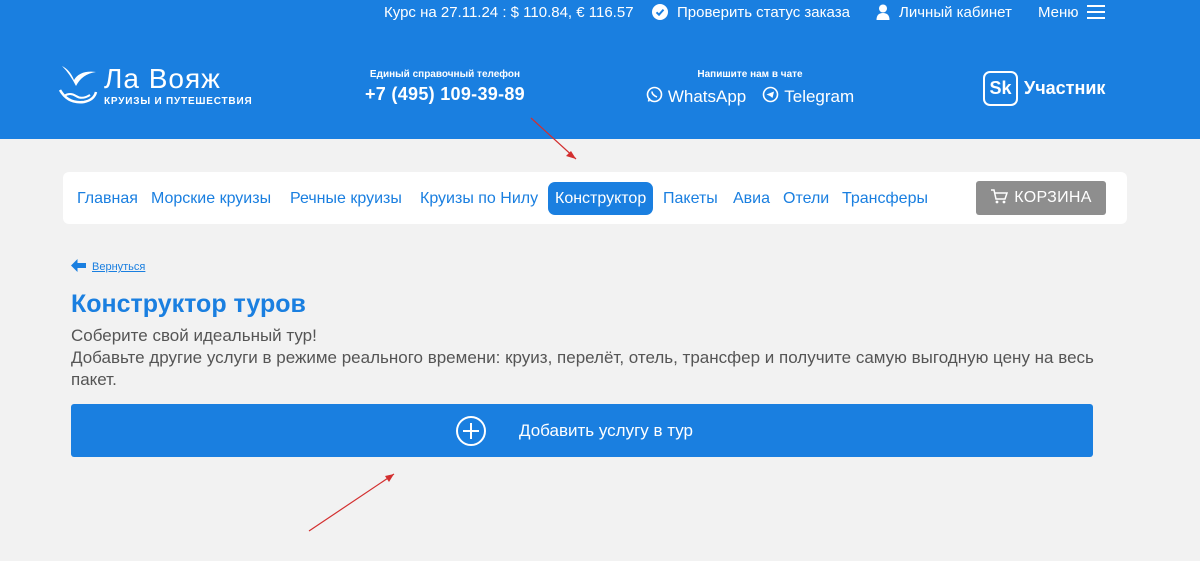 Image resolution: width=1200 pixels, height=561 pixels. What do you see at coordinates (107, 198) in the screenshot?
I see `nav-item-home: Главная` at bounding box center [107, 198].